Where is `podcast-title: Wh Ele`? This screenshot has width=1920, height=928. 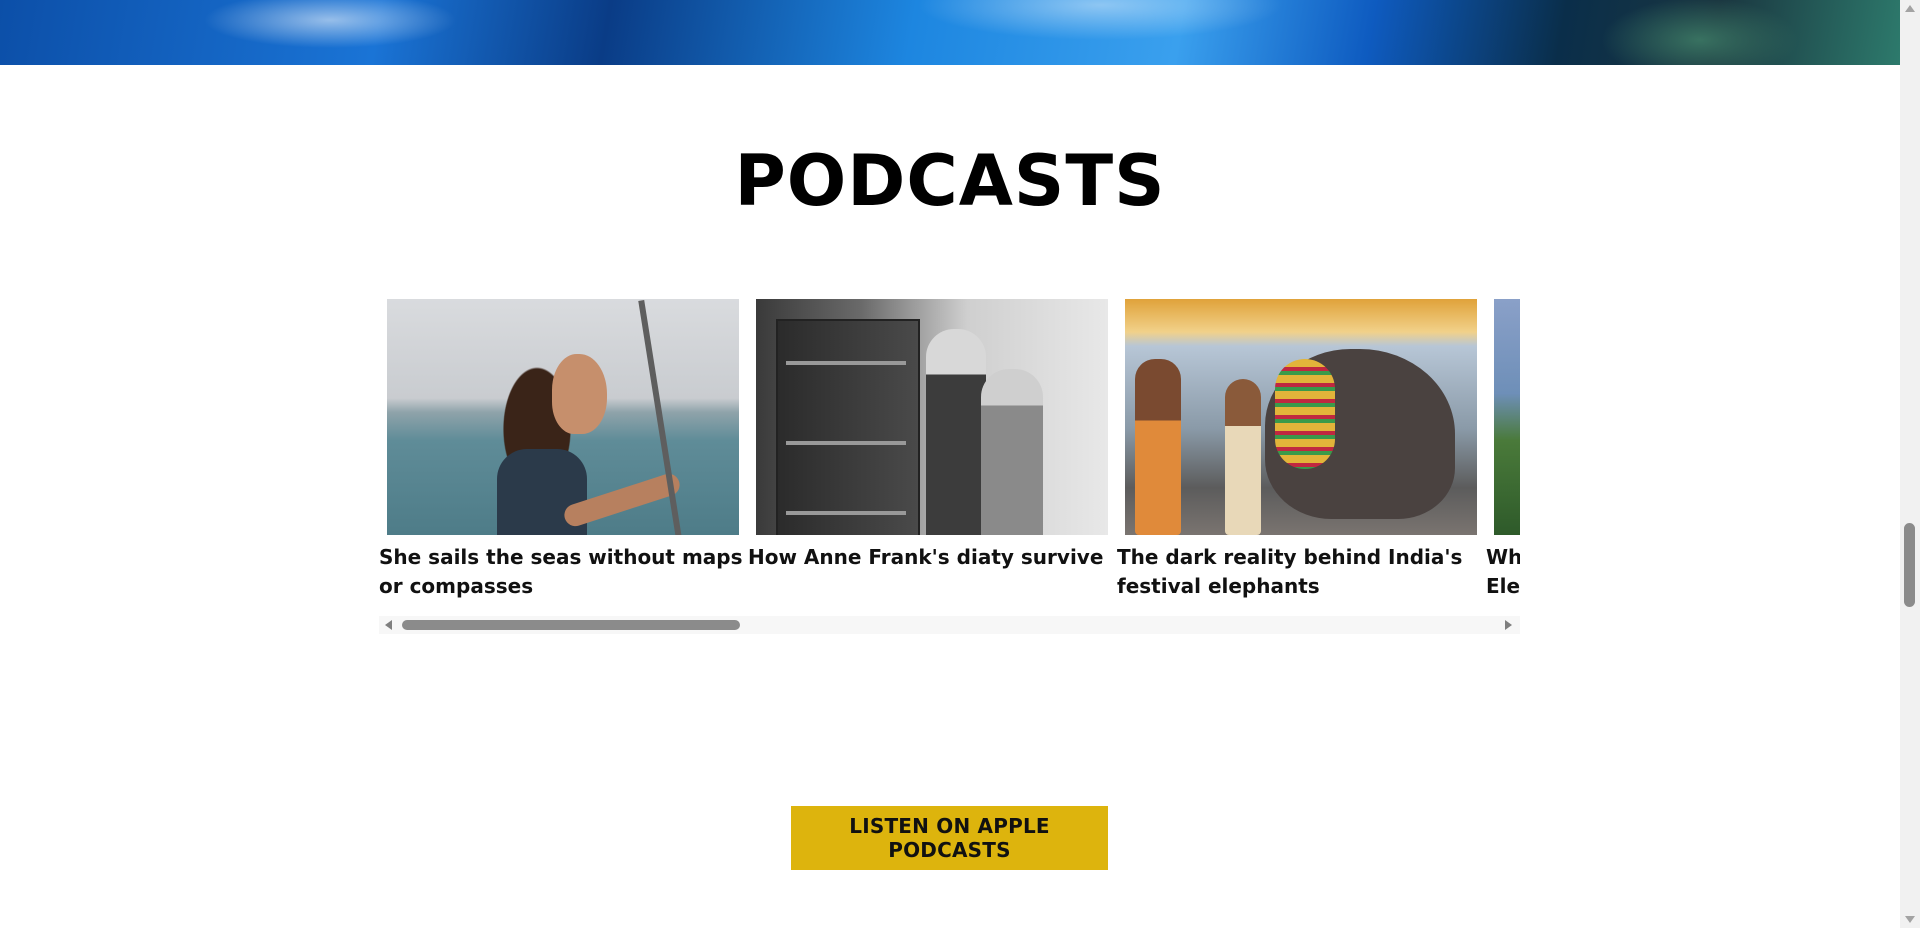
podcast-title: Wh Ele is located at coordinates (1503, 572).